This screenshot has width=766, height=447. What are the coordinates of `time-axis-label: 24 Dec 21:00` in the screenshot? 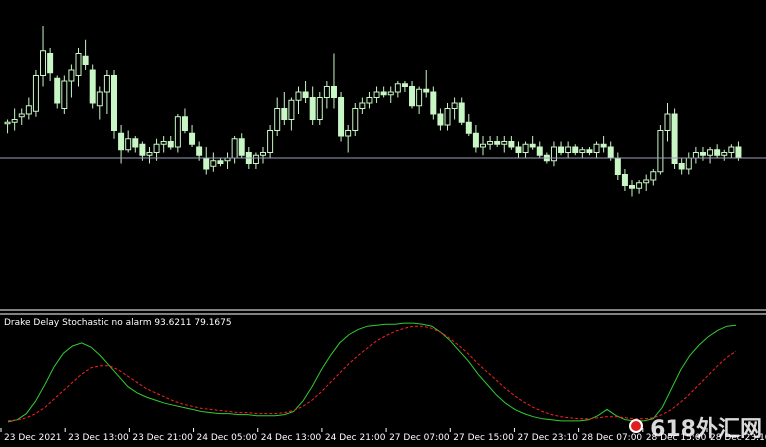 It's located at (355, 438).